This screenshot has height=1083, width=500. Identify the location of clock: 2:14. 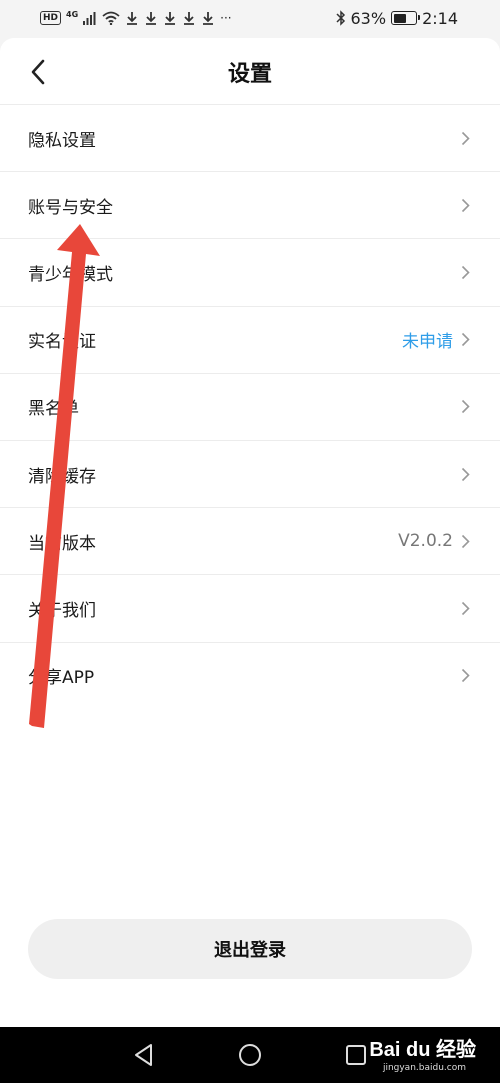
(440, 18).